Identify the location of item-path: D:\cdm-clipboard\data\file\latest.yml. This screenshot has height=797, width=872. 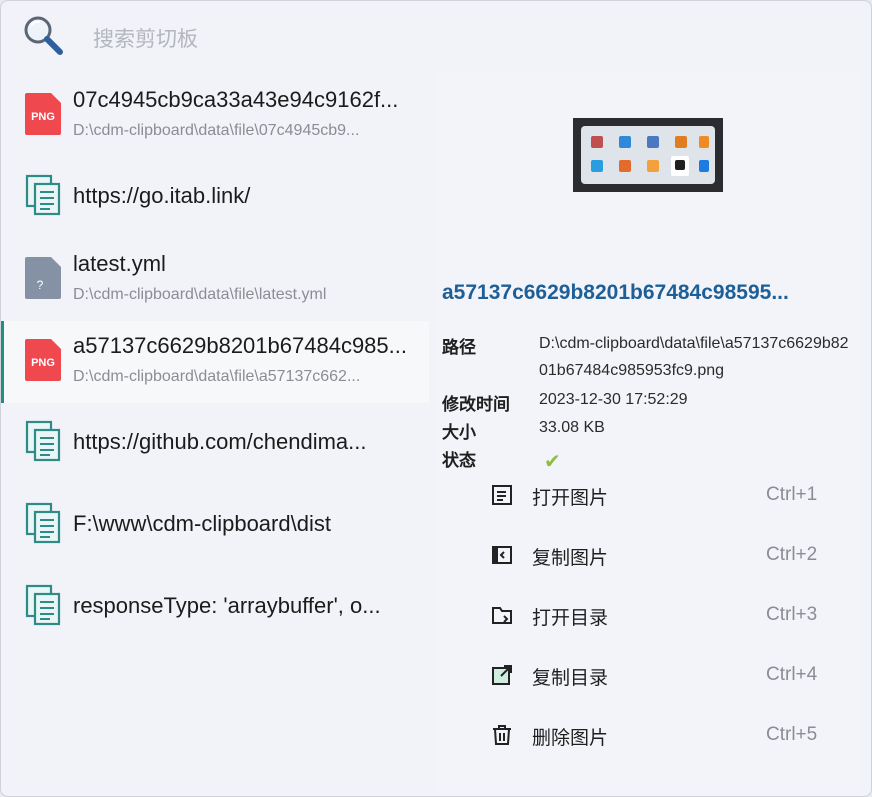
(200, 294).